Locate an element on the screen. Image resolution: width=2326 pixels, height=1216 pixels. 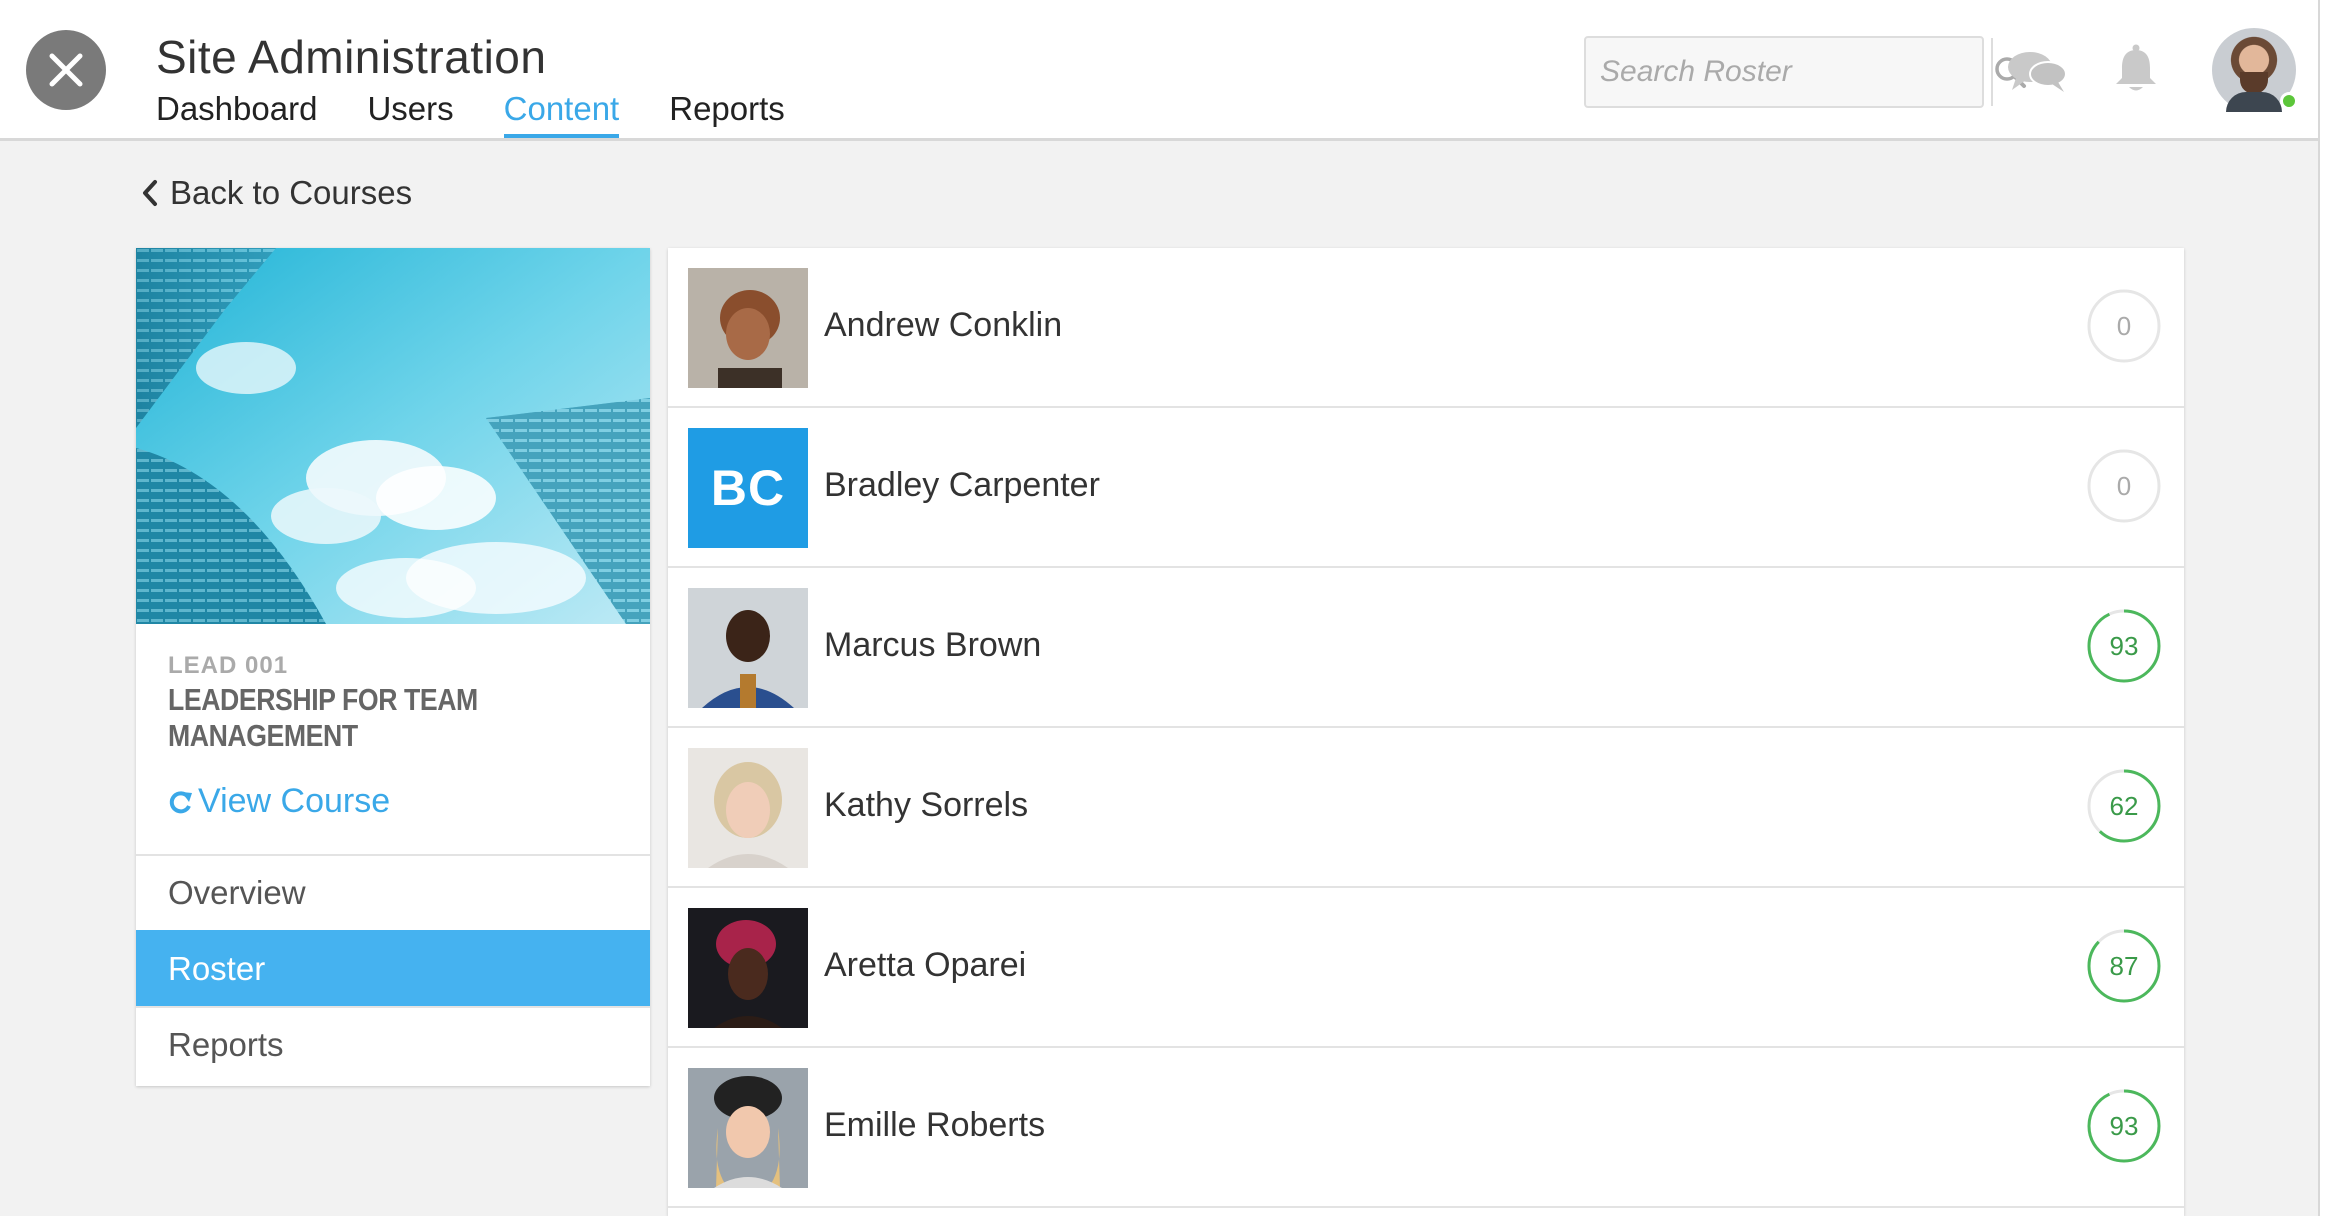
member-name: Aretta Oparei is located at coordinates (925, 965).